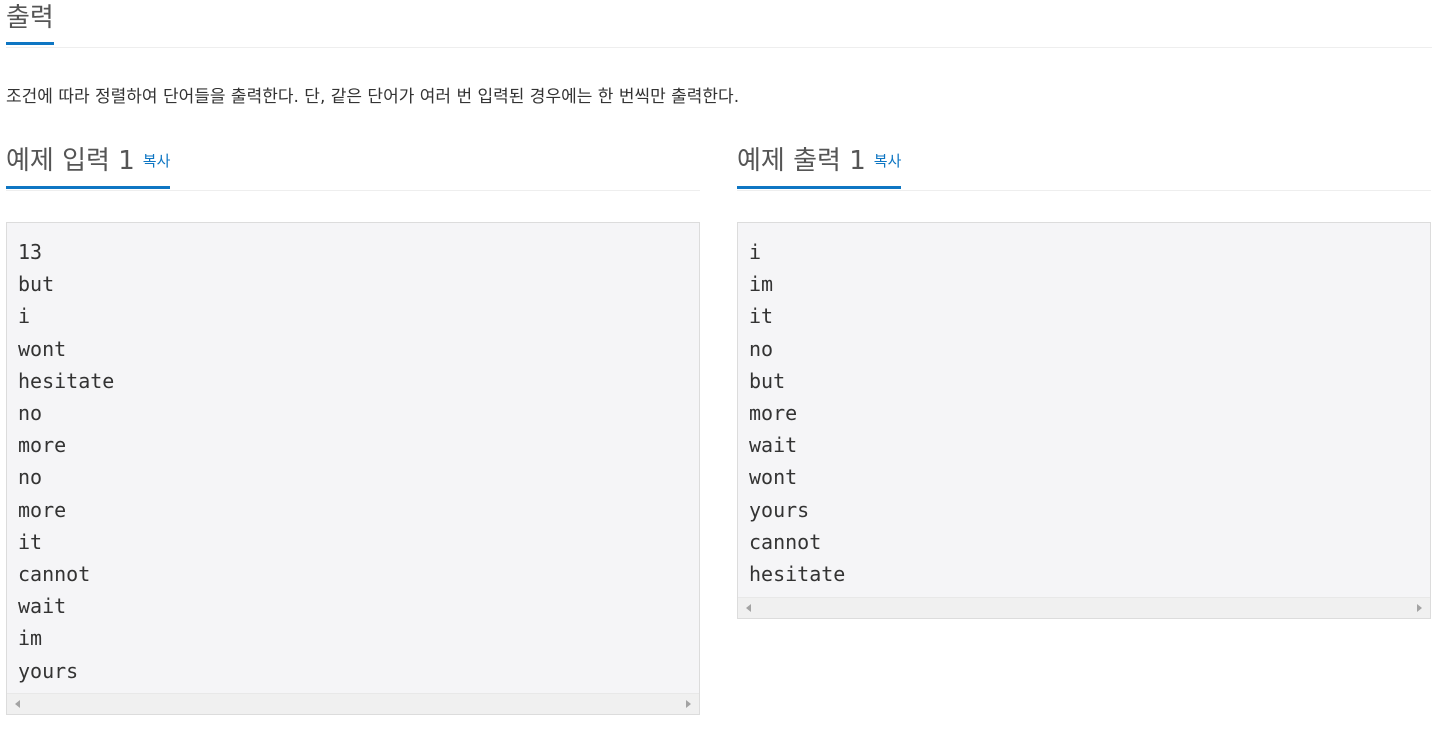 The height and width of the screenshot is (735, 1437). Describe the element at coordinates (1084, 607) in the screenshot. I see `sample-output-scrollbar` at that location.